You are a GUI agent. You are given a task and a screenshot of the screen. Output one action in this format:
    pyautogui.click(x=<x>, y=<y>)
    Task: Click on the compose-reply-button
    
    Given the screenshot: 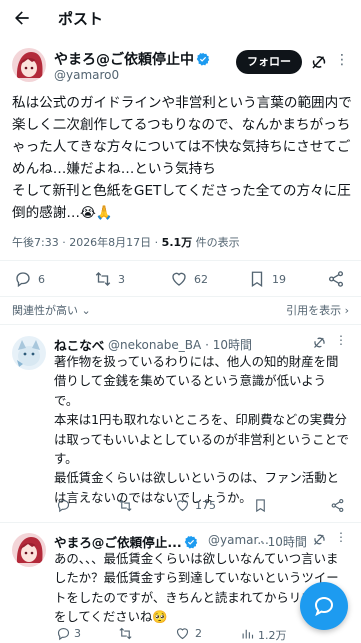 What is the action you would take?
    pyautogui.click(x=324, y=606)
    